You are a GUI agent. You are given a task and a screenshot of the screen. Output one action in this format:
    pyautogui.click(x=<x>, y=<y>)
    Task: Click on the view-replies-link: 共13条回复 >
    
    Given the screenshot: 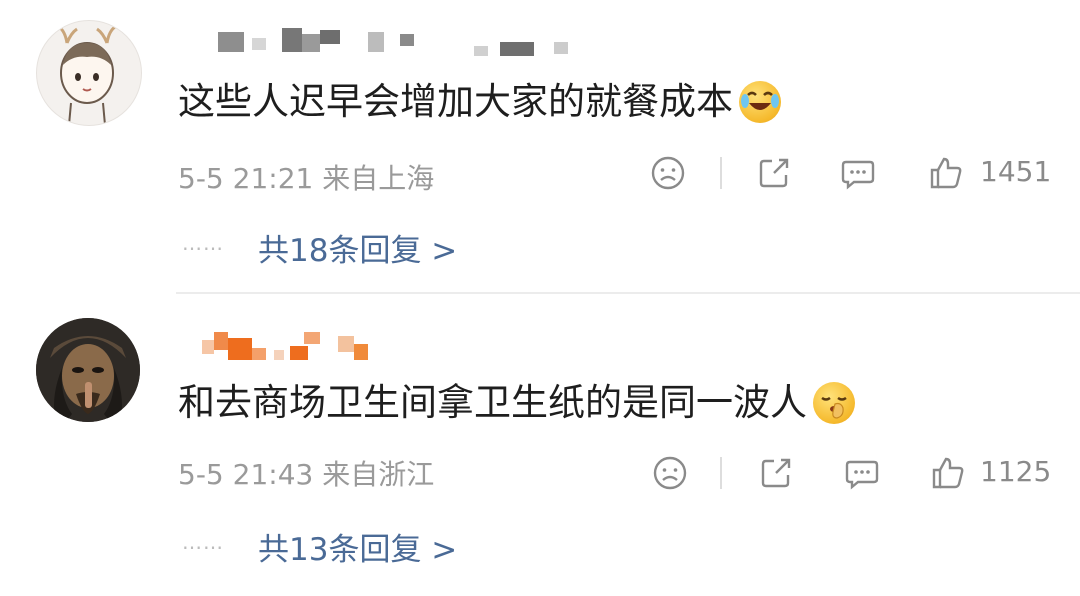 What is the action you would take?
    pyautogui.click(x=357, y=546)
    